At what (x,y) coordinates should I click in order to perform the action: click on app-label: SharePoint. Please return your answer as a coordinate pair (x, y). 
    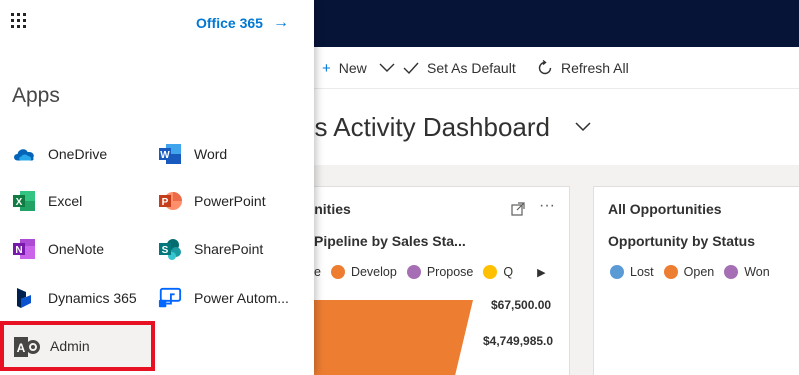
    Looking at the image, I should click on (229, 249).